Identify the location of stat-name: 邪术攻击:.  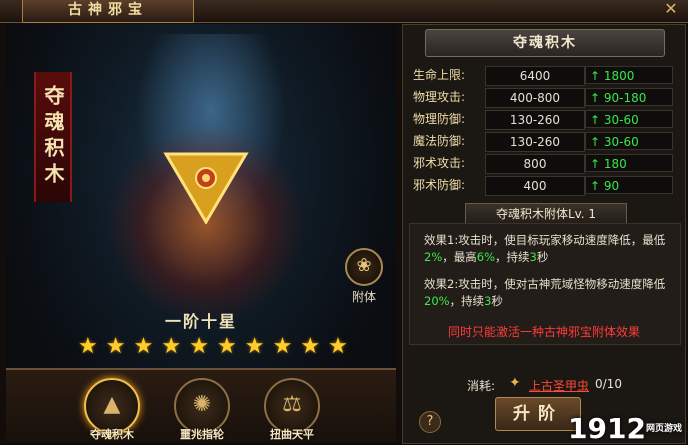
(439, 163).